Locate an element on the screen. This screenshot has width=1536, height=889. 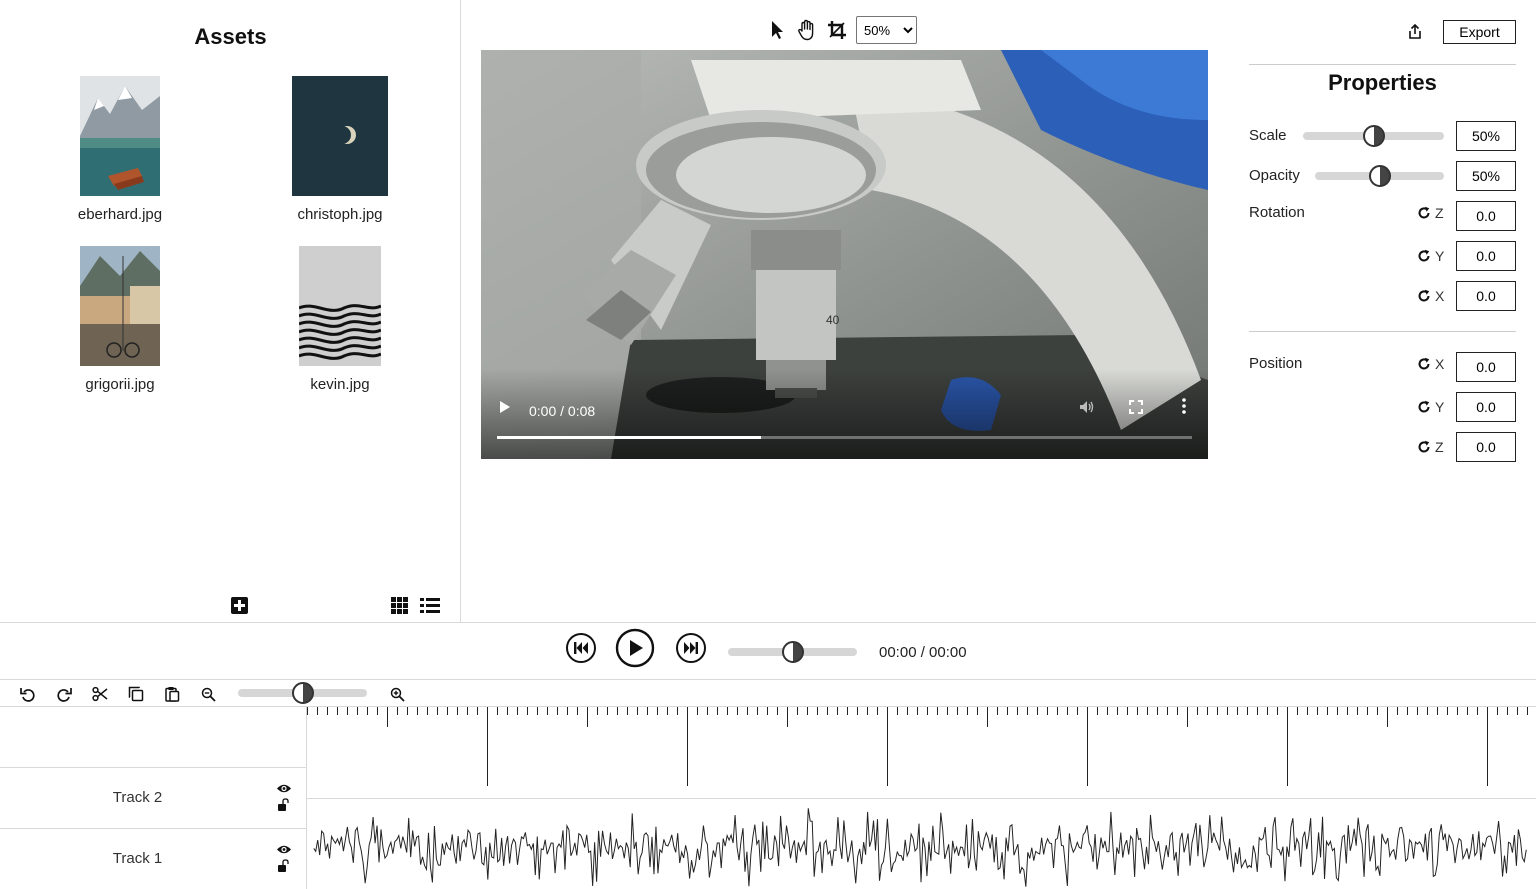
paste-button is located at coordinates (172, 694).